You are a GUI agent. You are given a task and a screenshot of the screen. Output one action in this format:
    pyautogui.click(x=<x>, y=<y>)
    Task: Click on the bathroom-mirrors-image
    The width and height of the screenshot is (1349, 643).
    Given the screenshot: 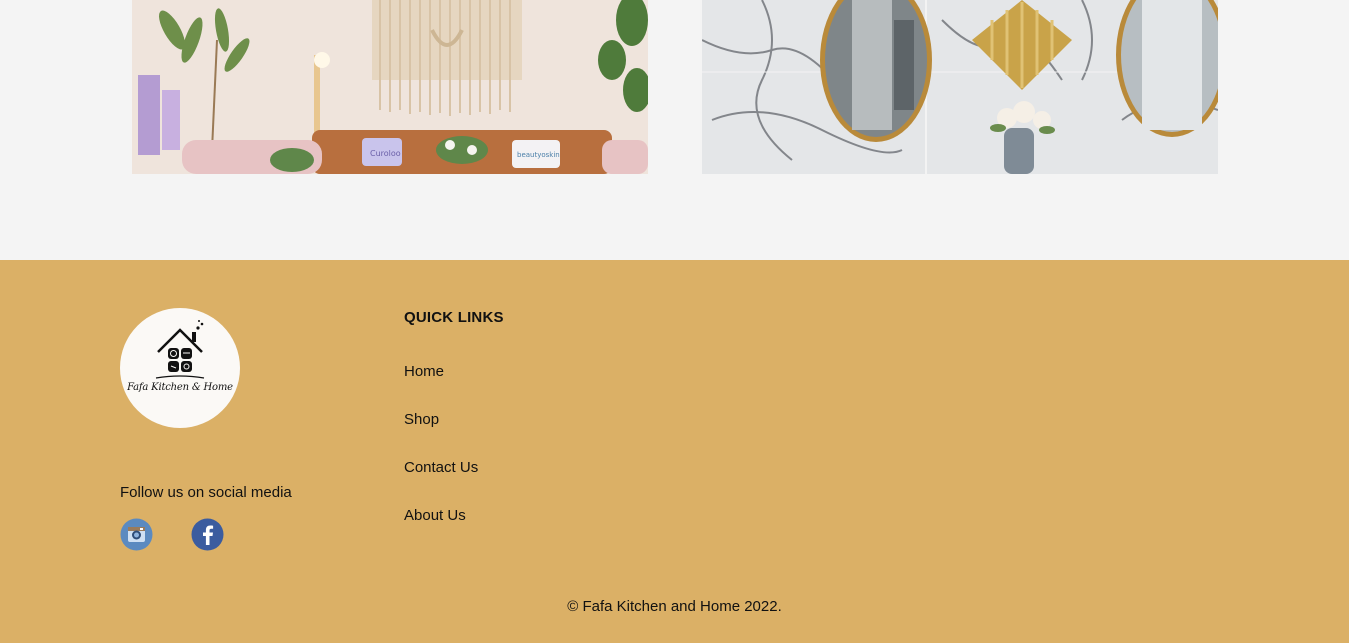 What is the action you would take?
    pyautogui.click(x=960, y=87)
    